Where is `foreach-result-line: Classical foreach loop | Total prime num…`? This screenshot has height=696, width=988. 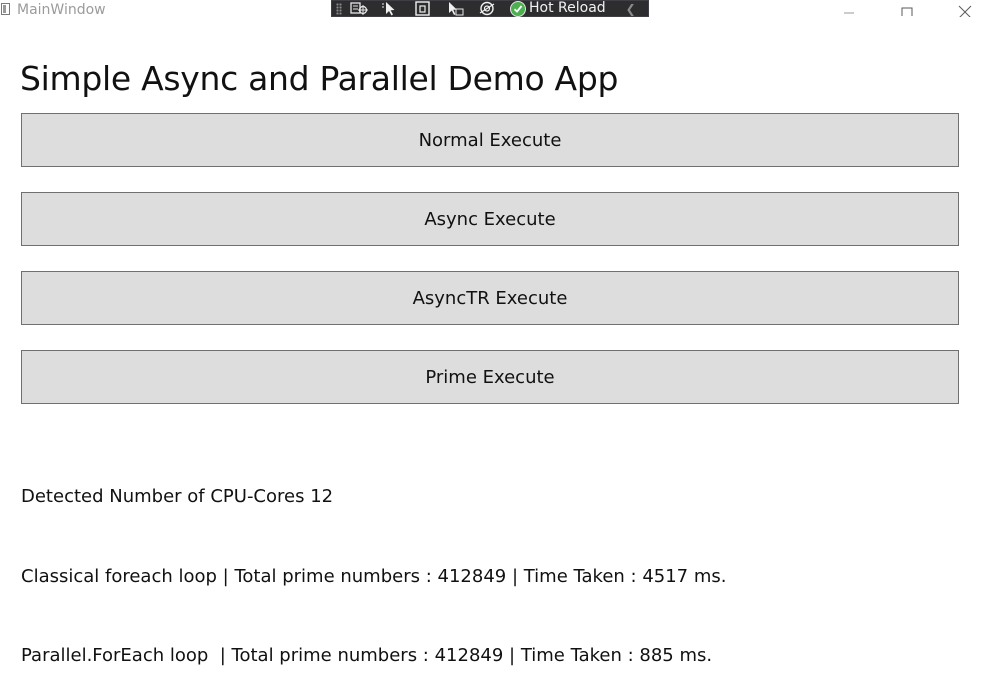
foreach-result-line: Classical foreach loop | Total prime num… is located at coordinates (374, 576).